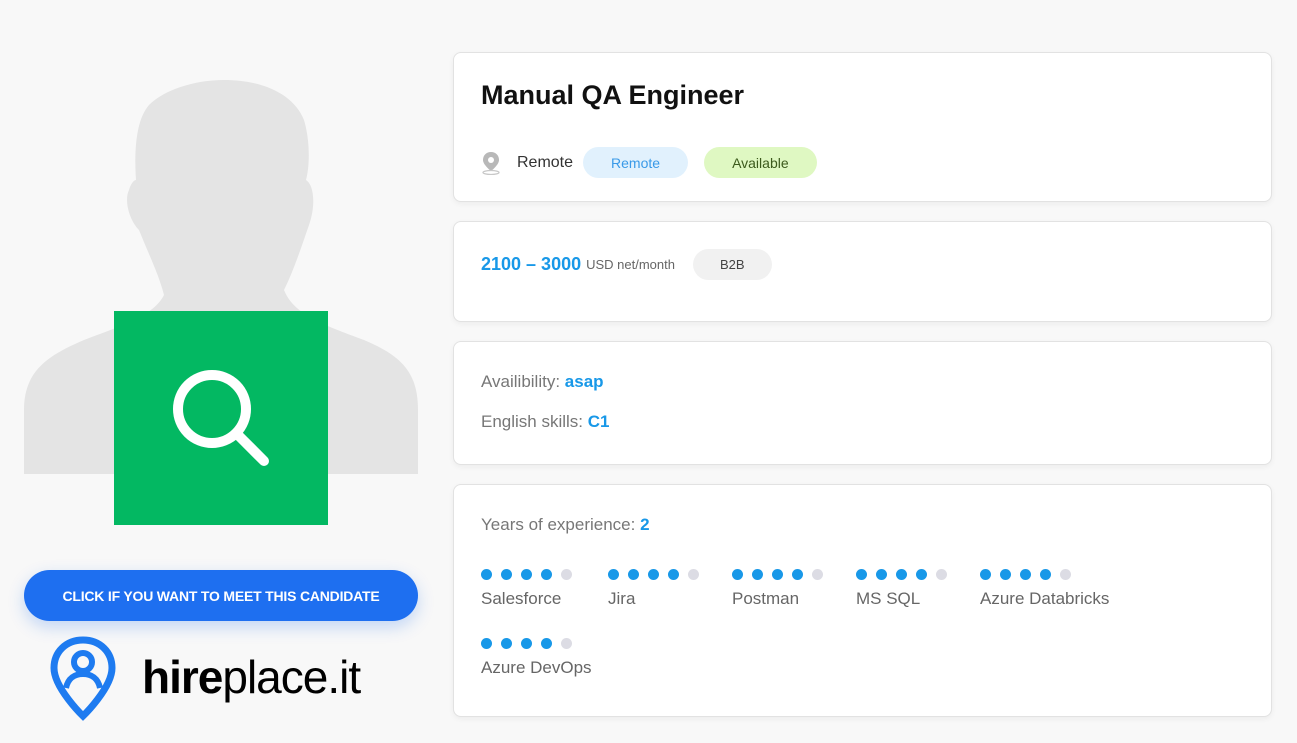 The height and width of the screenshot is (743, 1297). What do you see at coordinates (630, 264) in the screenshot?
I see `salary-unit: USD net/month` at bounding box center [630, 264].